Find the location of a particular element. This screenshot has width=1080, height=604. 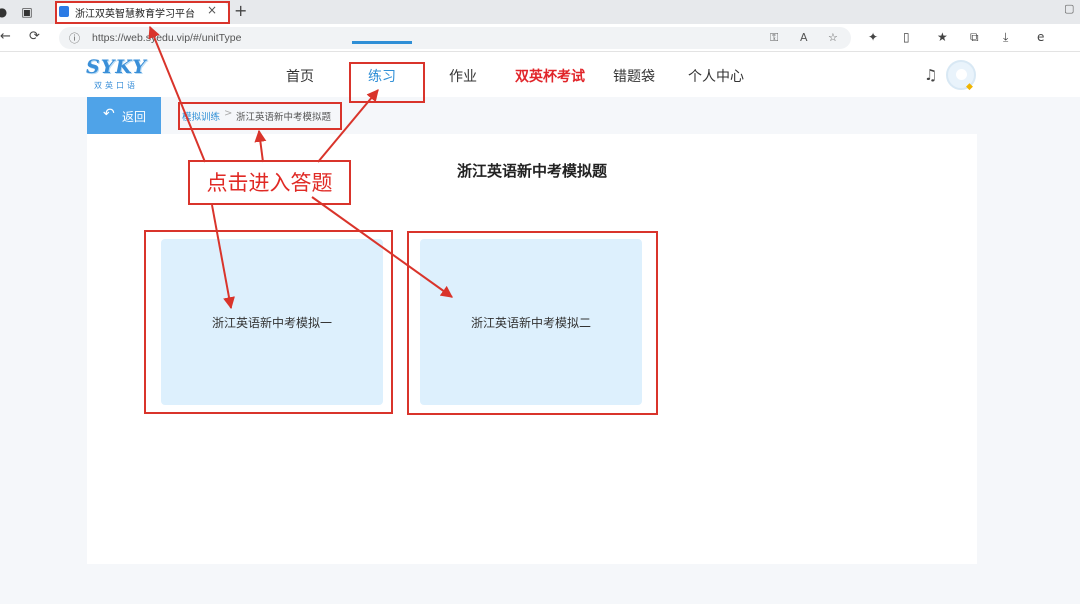

arrow-to-breadcrumb is located at coordinates (260, 146).